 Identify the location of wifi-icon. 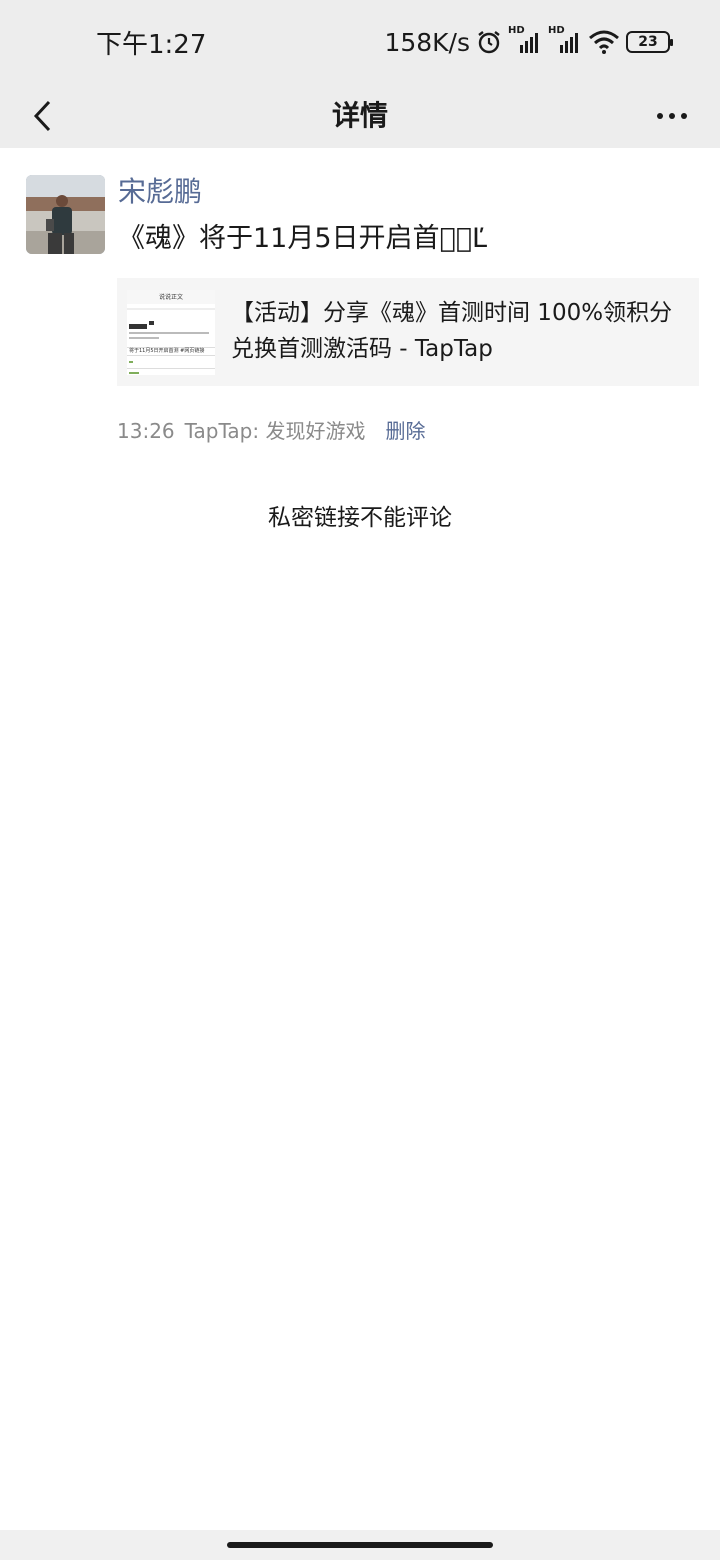
(604, 42).